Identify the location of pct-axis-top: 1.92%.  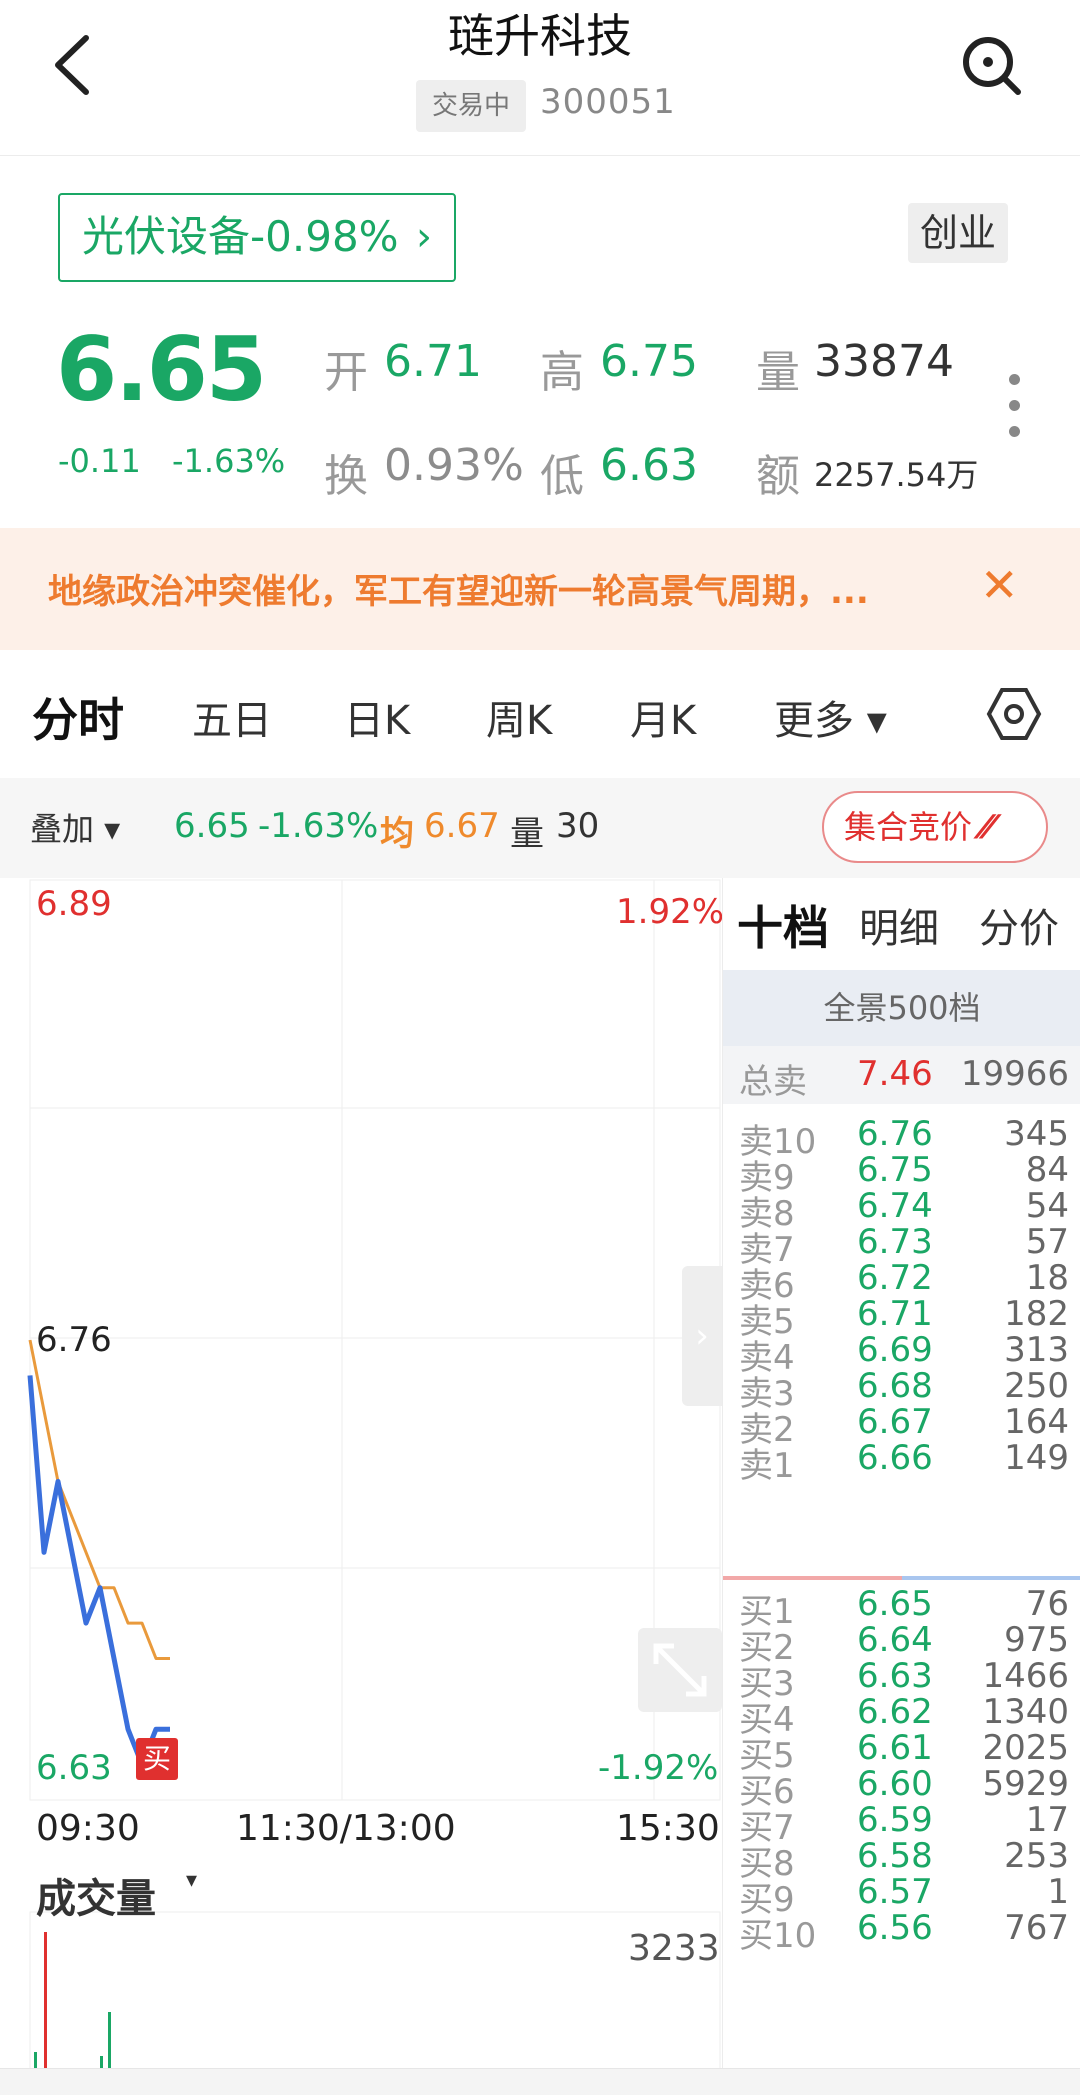
(670, 912).